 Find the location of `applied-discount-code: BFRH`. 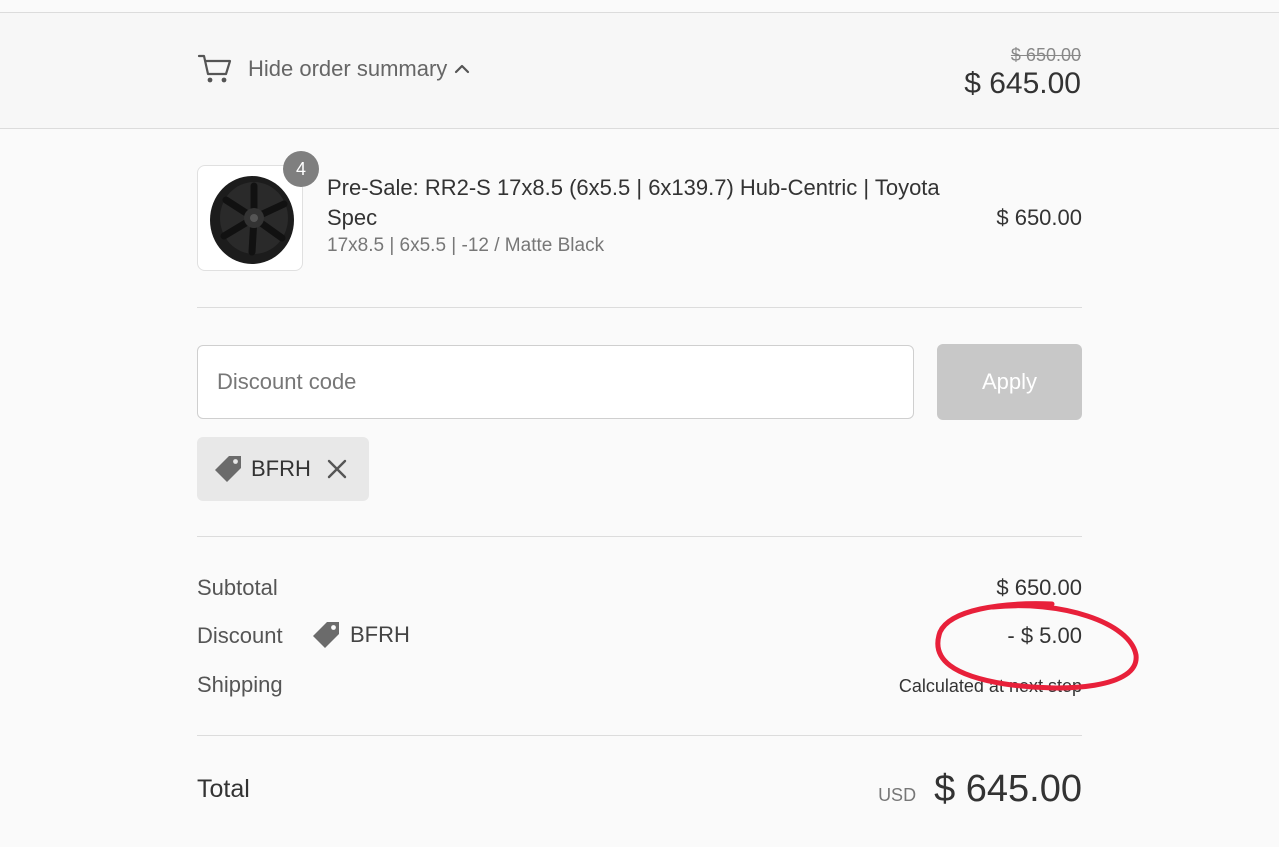

applied-discount-code: BFRH is located at coordinates (281, 468).